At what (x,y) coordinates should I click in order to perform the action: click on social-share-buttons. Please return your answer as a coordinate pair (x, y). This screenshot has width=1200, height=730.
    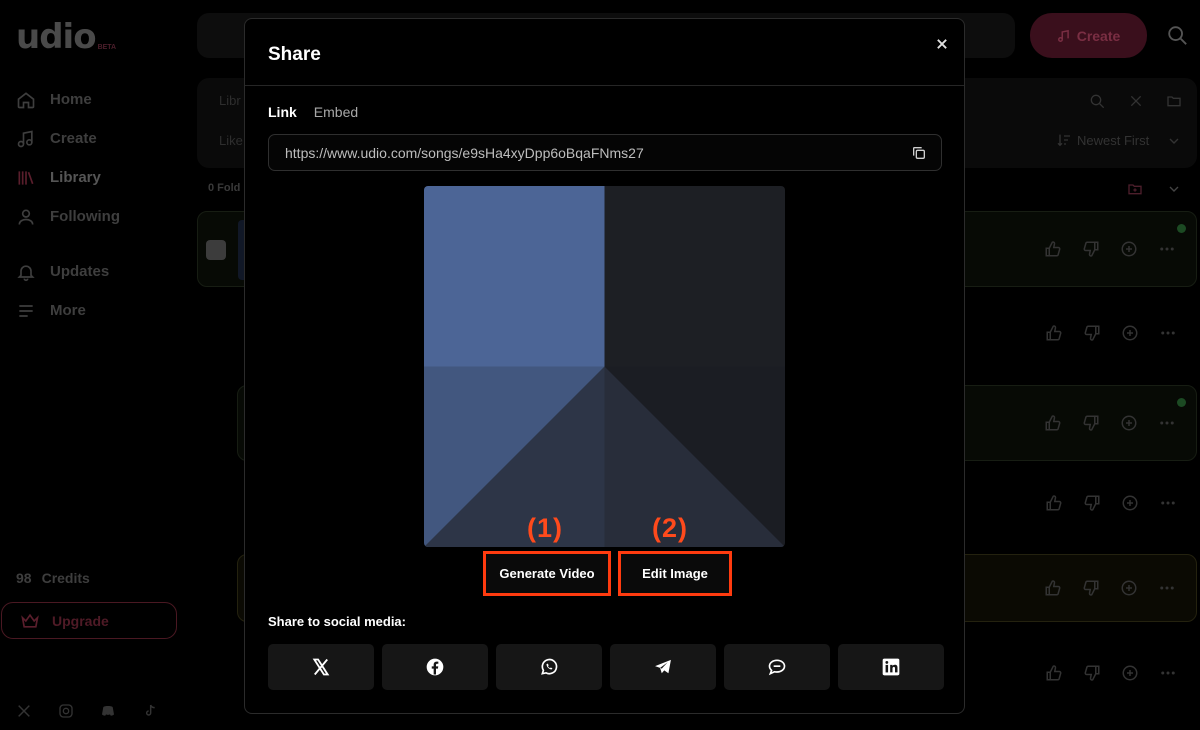
    Looking at the image, I should click on (606, 667).